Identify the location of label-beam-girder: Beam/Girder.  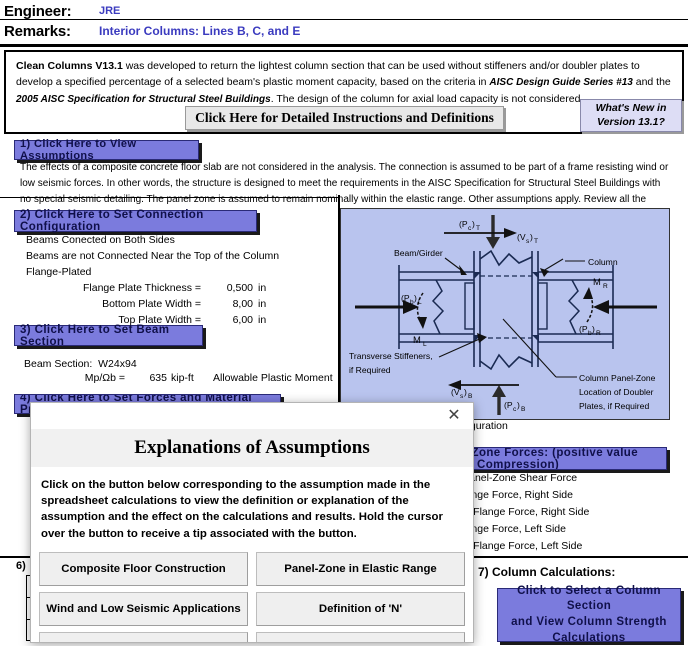
(418, 253).